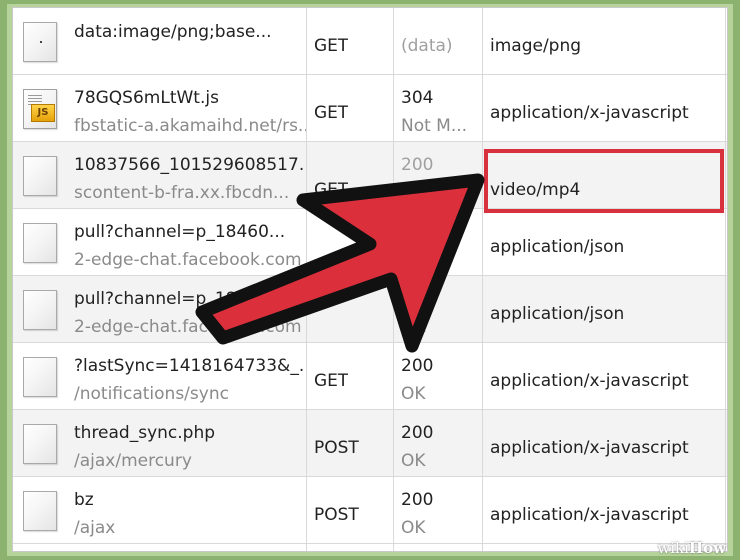 The width and height of the screenshot is (740, 560). Describe the element at coordinates (691, 548) in the screenshot. I see `wikihow-watermark: wikiHow` at that location.